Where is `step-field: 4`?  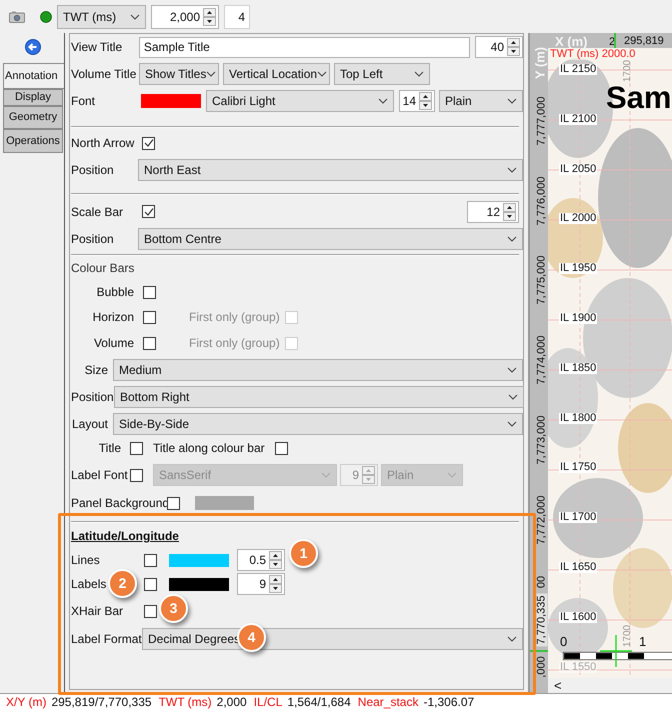
step-field: 4 is located at coordinates (237, 16).